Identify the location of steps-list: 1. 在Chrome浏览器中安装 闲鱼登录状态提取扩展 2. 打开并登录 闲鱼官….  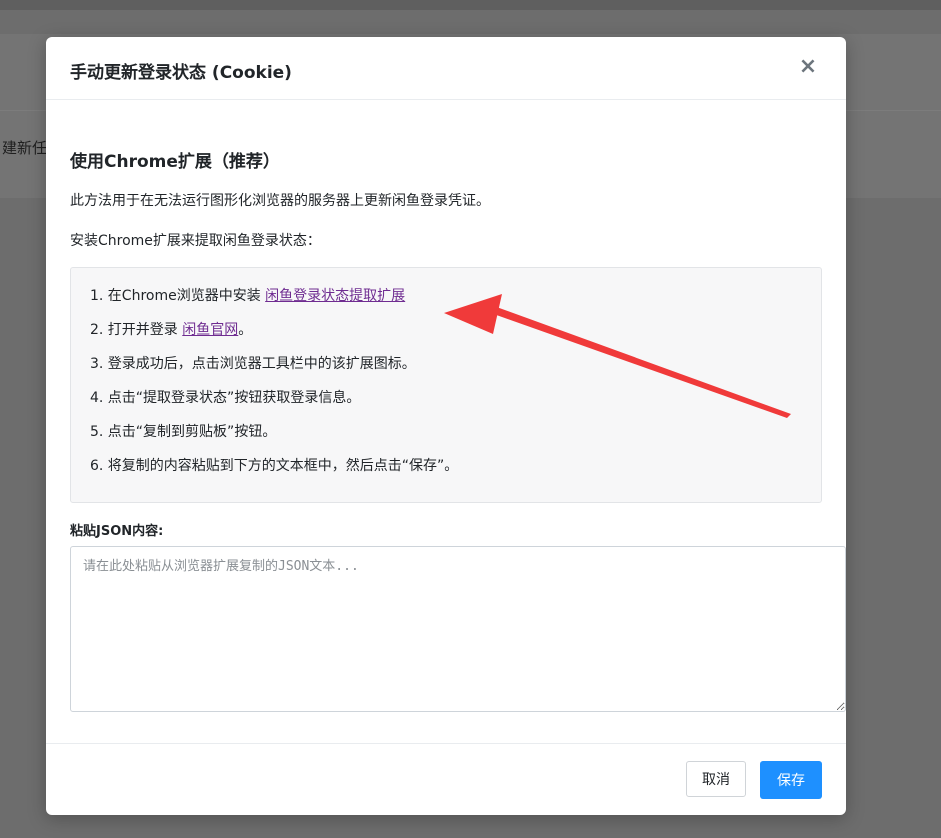
(274, 388).